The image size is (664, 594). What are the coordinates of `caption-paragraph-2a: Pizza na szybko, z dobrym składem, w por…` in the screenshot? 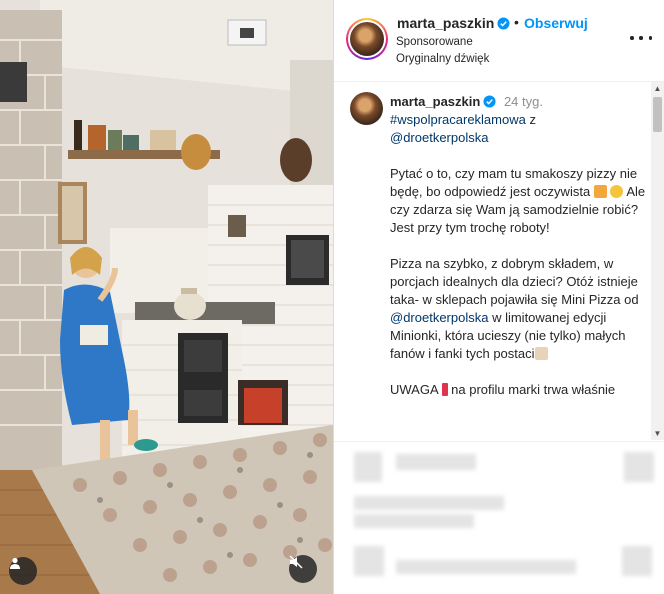 It's located at (514, 281).